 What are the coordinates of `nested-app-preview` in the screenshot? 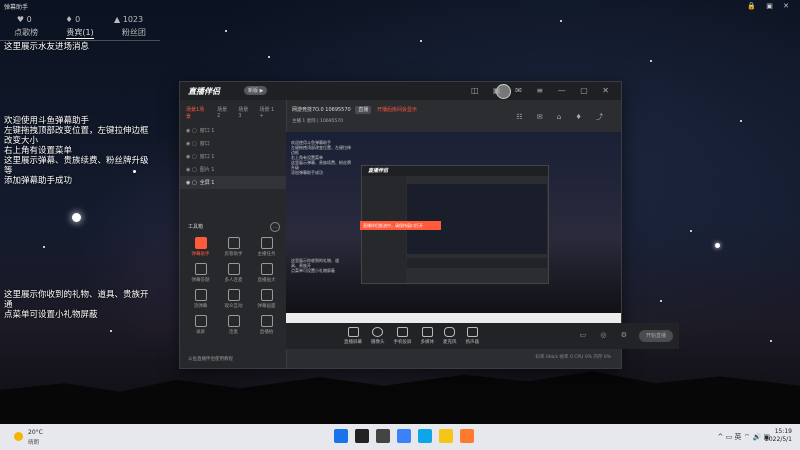 It's located at (477, 219).